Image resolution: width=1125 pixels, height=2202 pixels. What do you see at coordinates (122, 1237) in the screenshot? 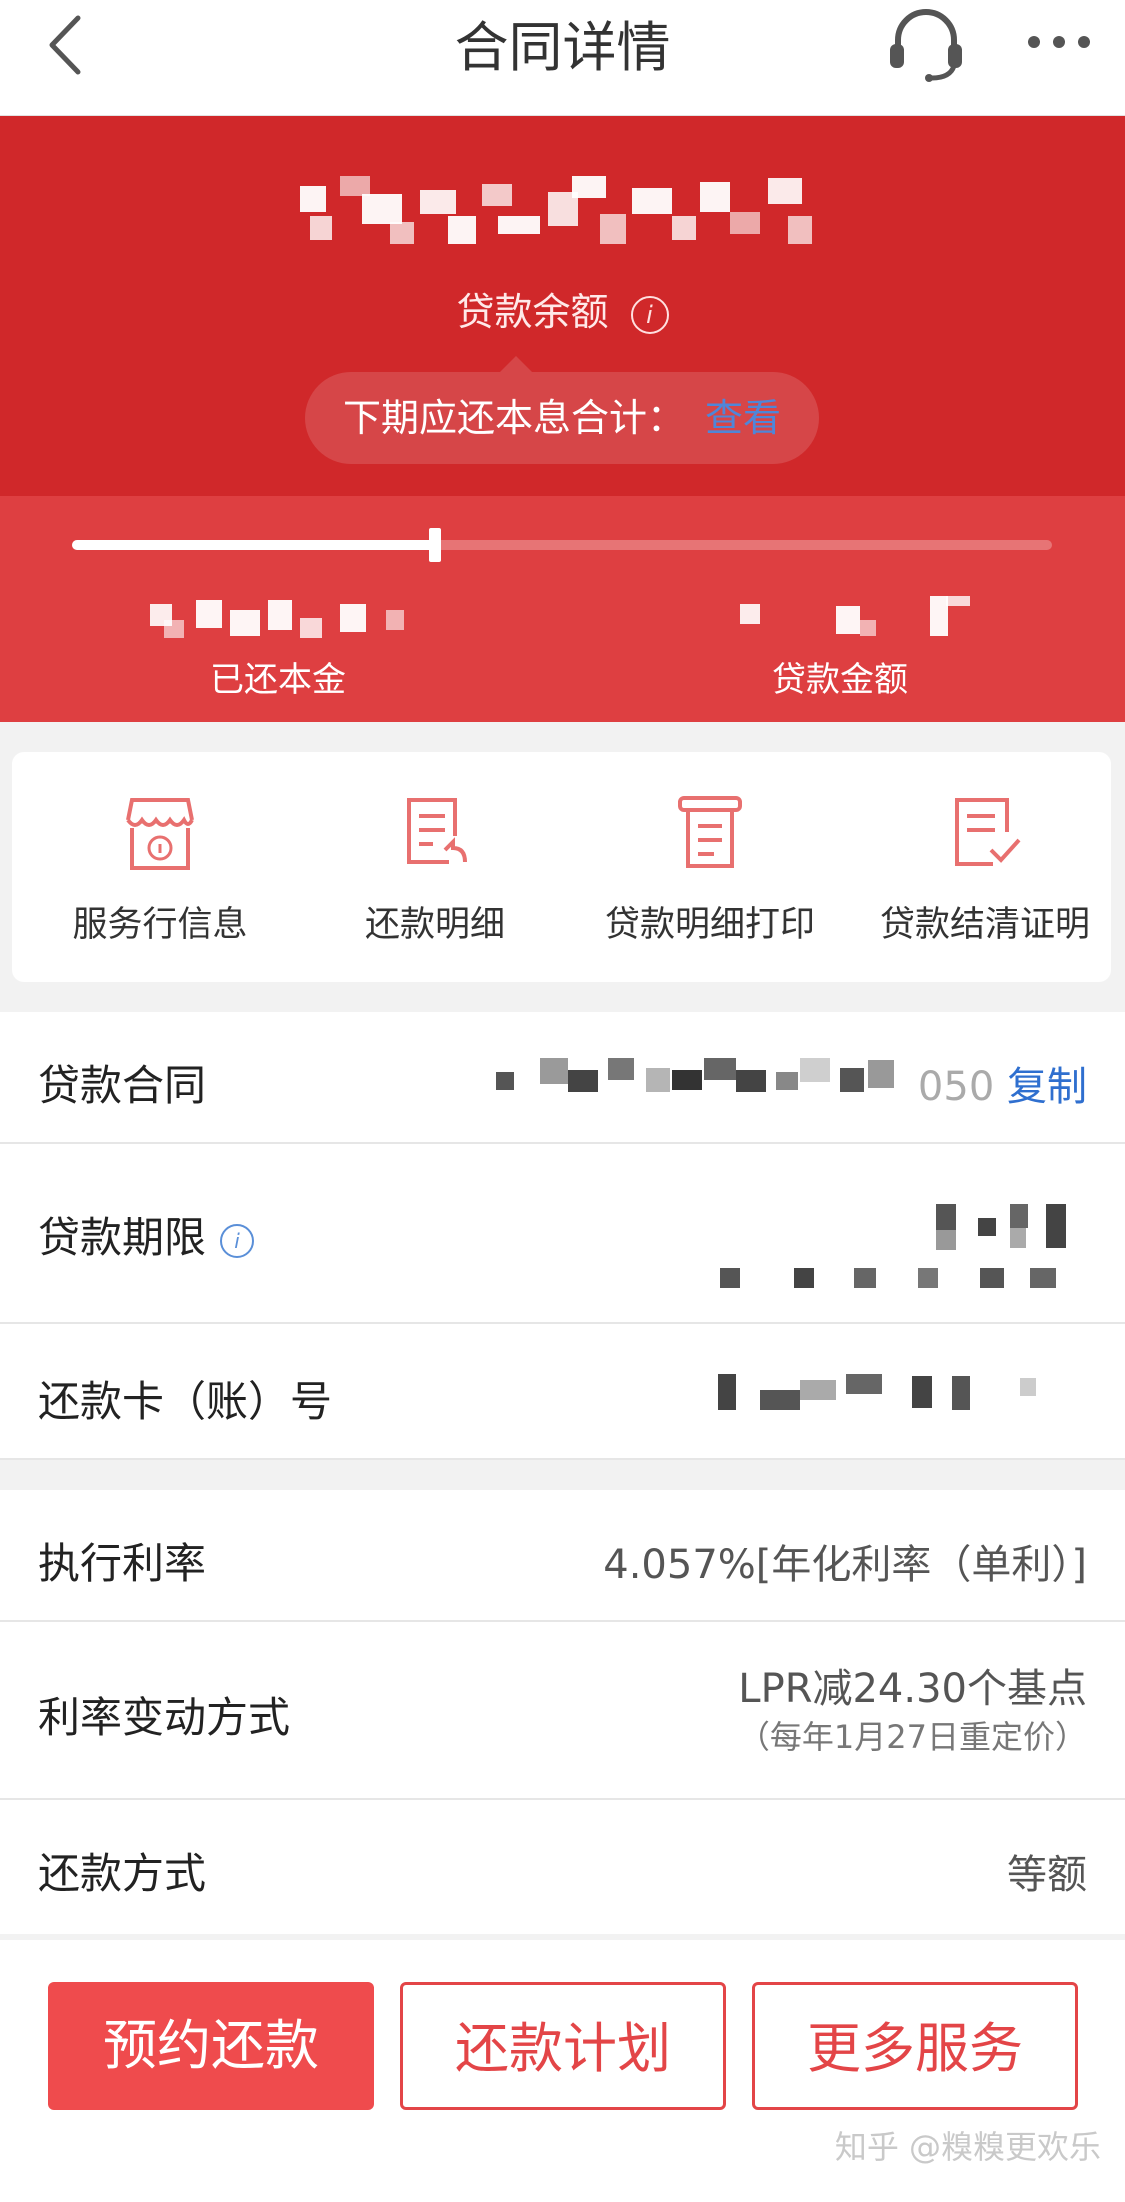
I see `row-key: 贷款期限` at bounding box center [122, 1237].